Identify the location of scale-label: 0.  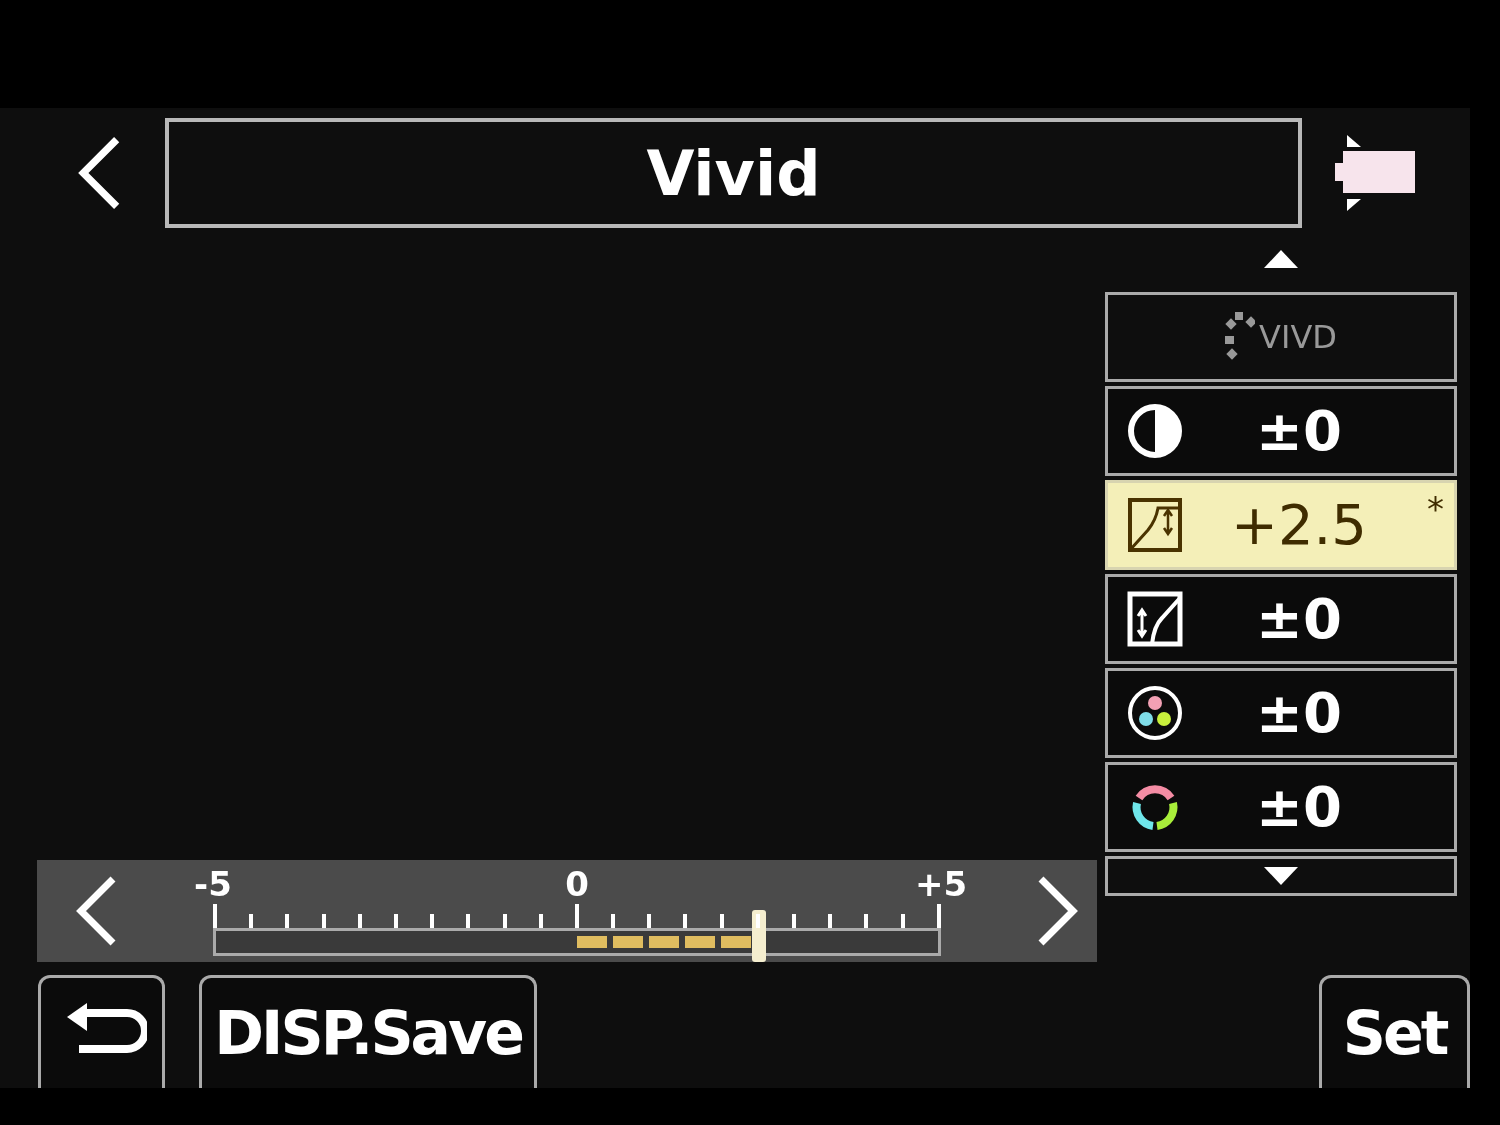
(577, 884).